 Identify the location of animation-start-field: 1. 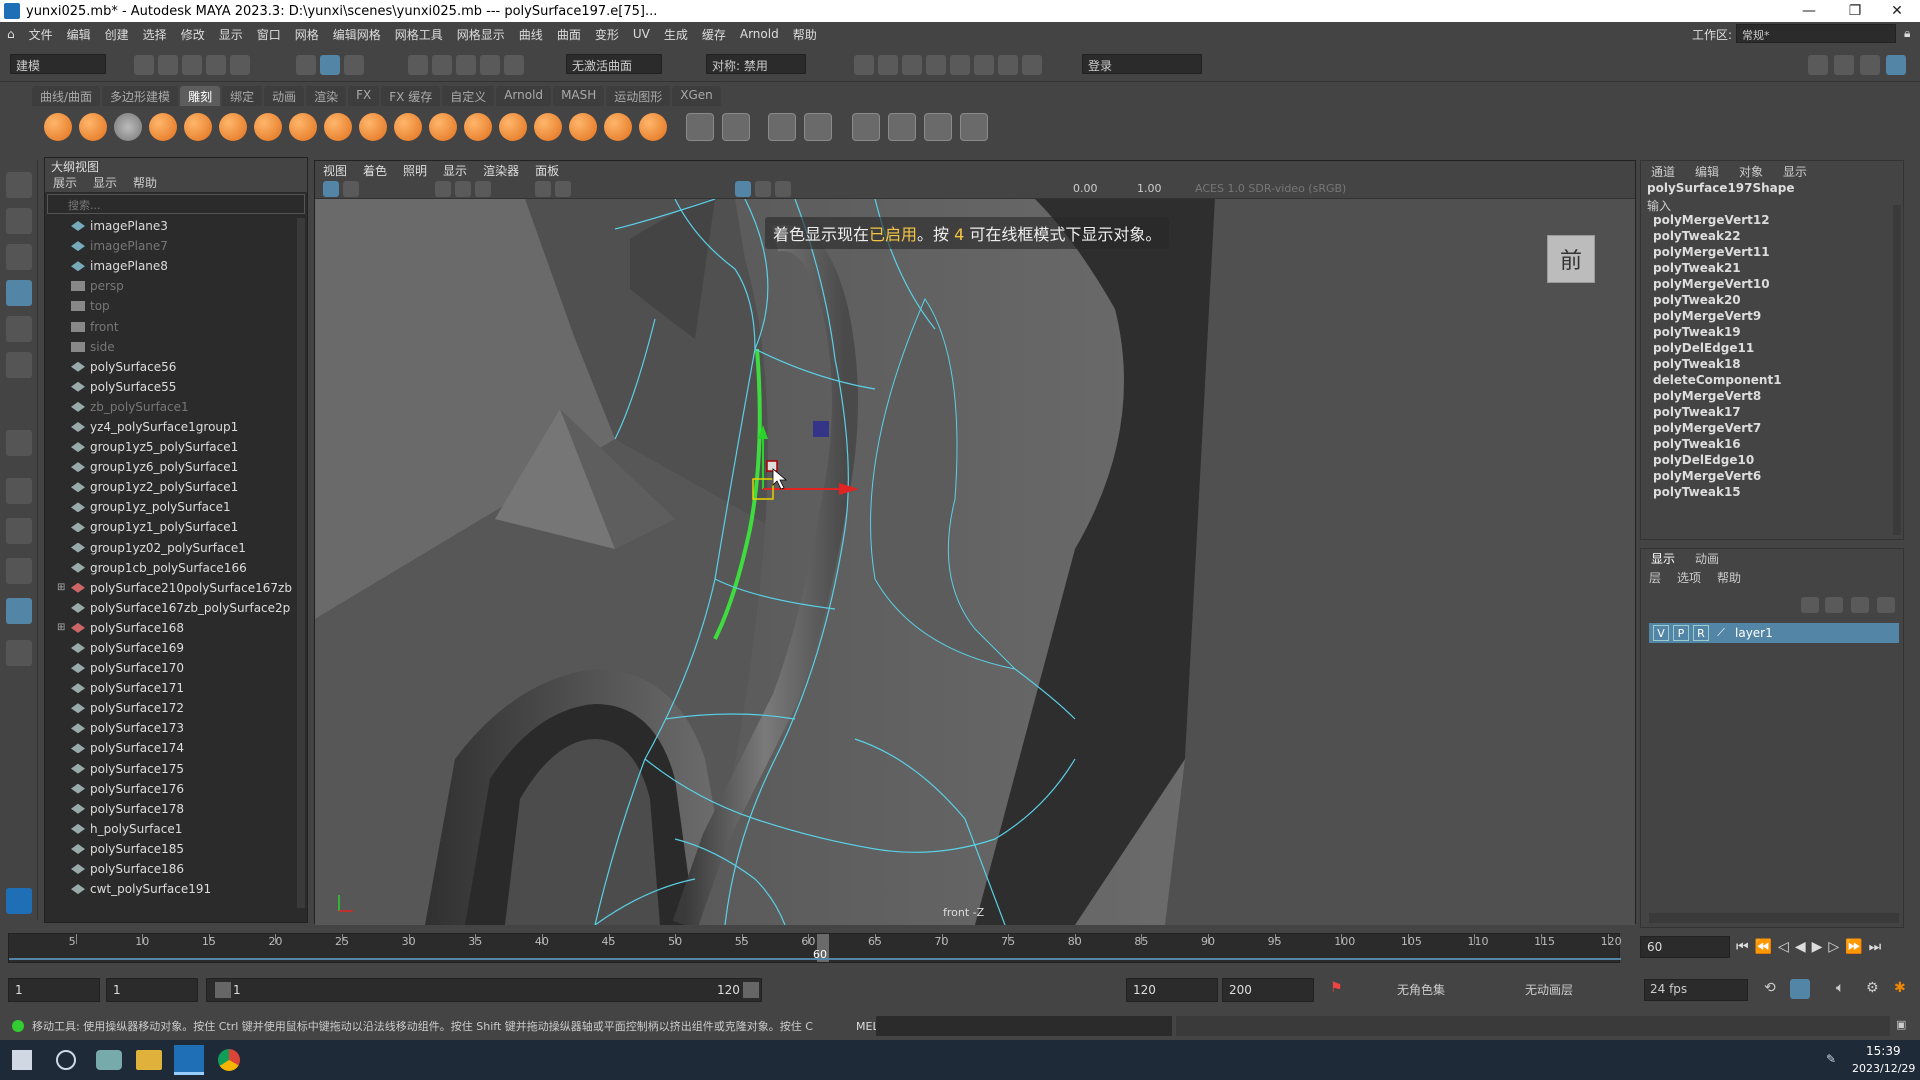
(54, 990).